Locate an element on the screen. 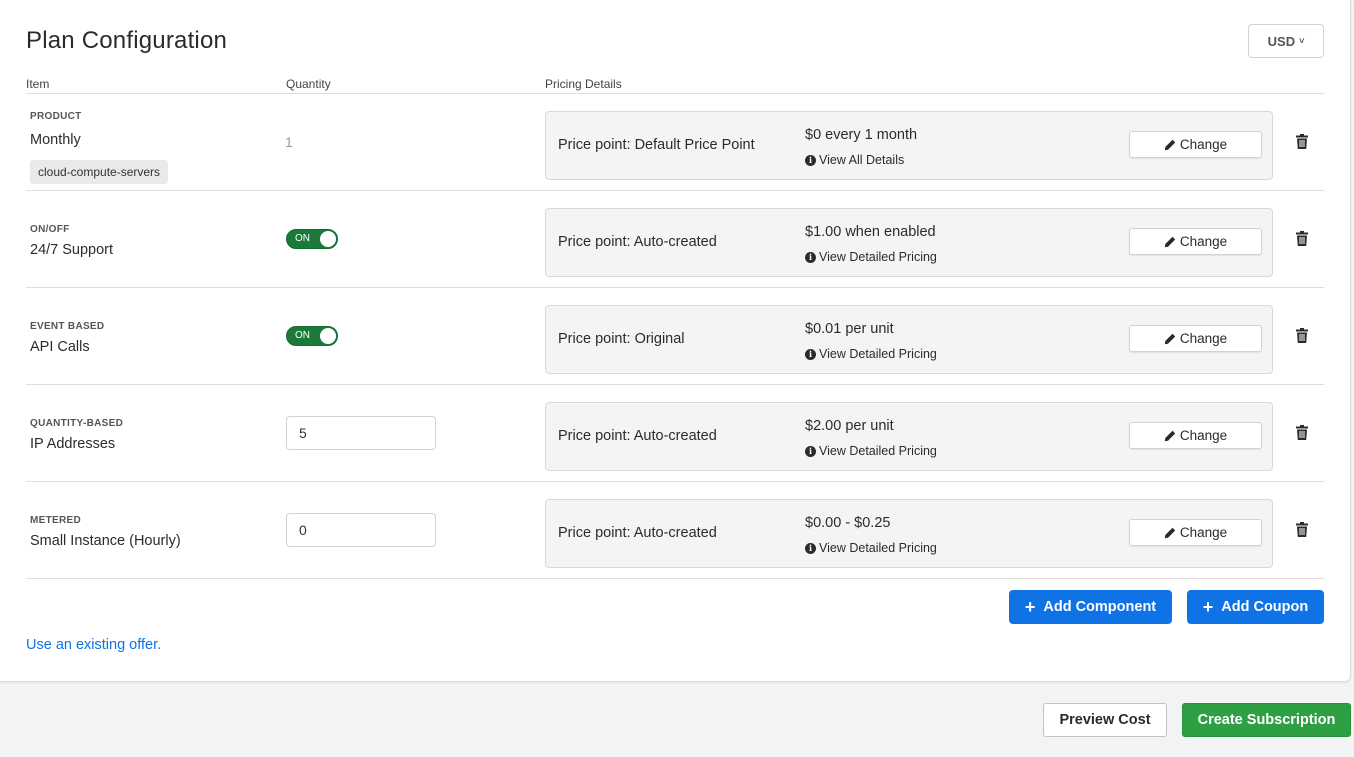 This screenshot has height=757, width=1354. view-details-link: i View All Details is located at coordinates (854, 160).